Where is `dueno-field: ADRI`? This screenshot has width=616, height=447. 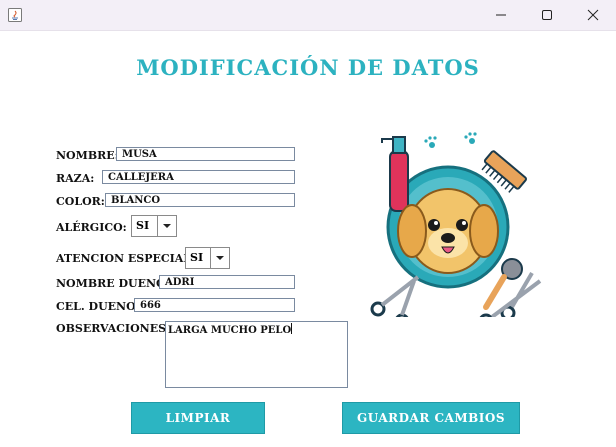
dueno-field: ADRI is located at coordinates (227, 282).